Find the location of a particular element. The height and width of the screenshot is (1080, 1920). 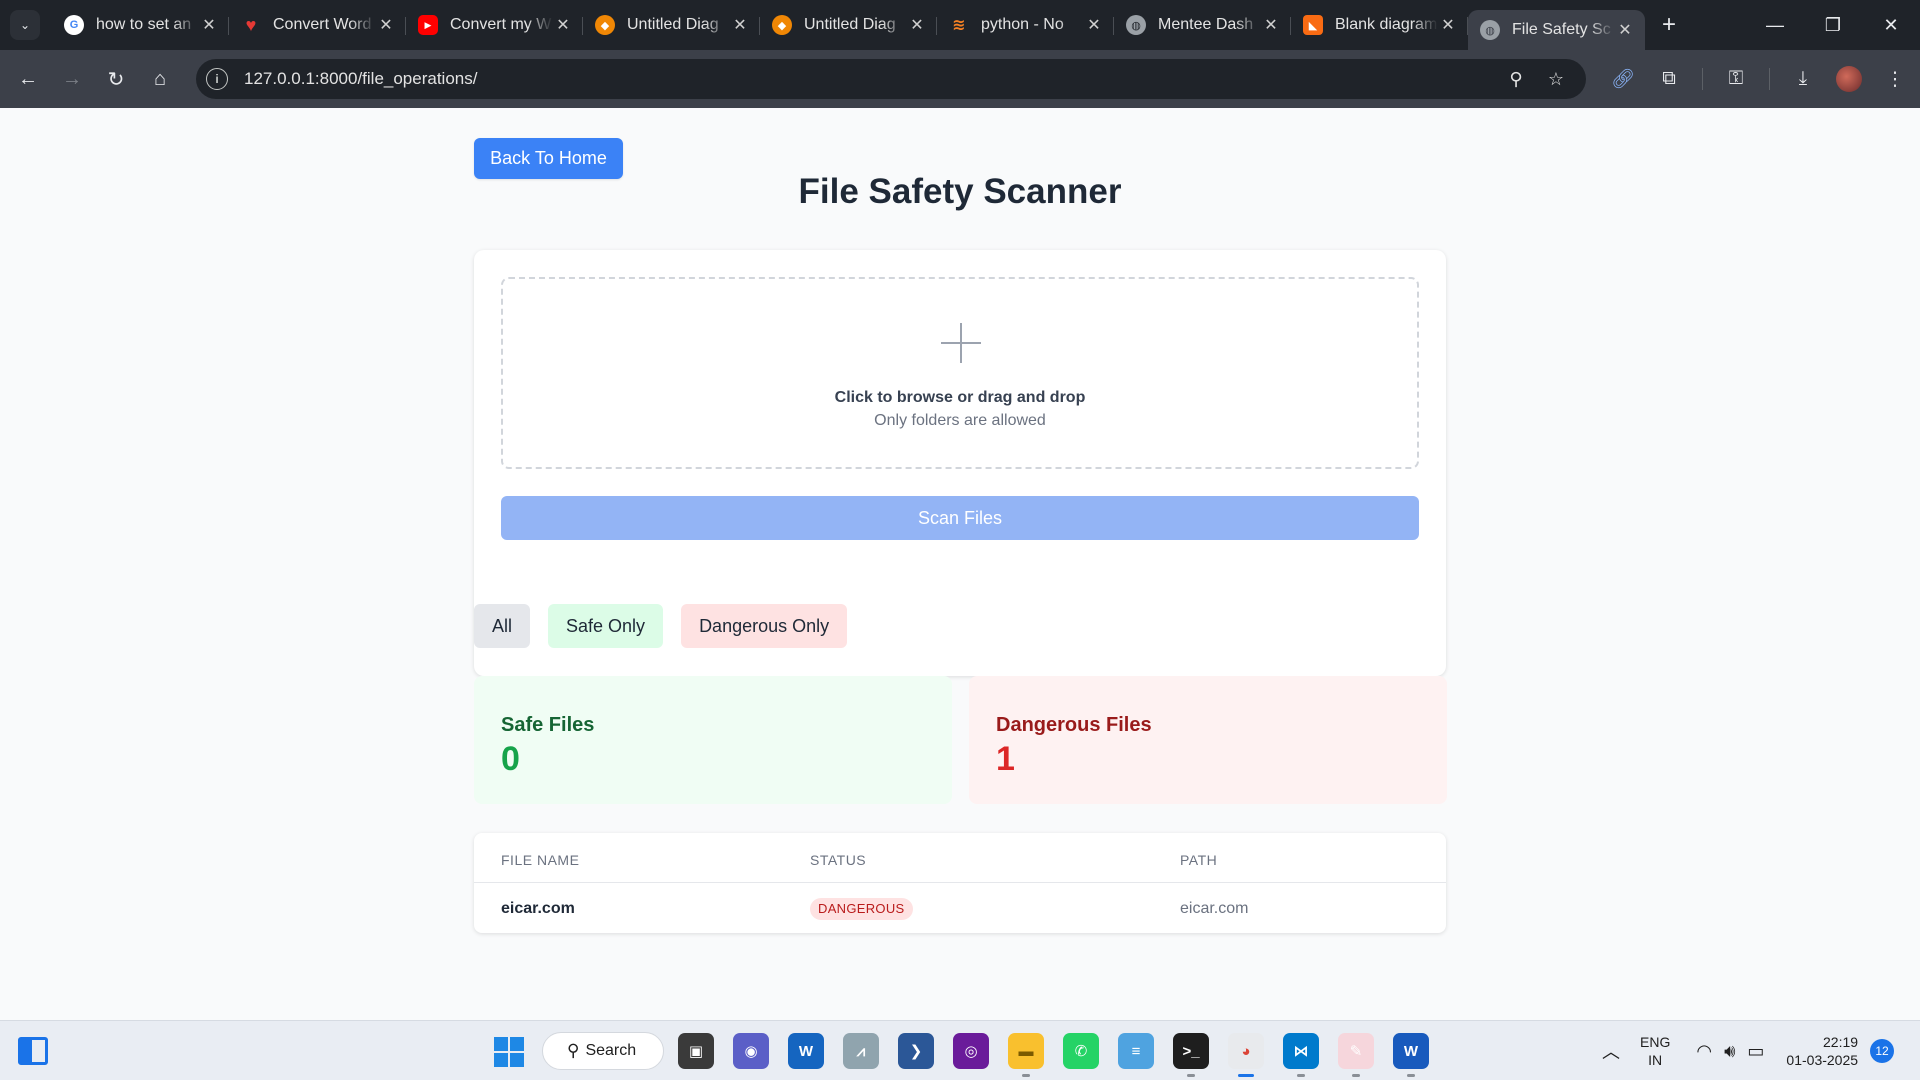

minimize-icon: — is located at coordinates (1775, 25).